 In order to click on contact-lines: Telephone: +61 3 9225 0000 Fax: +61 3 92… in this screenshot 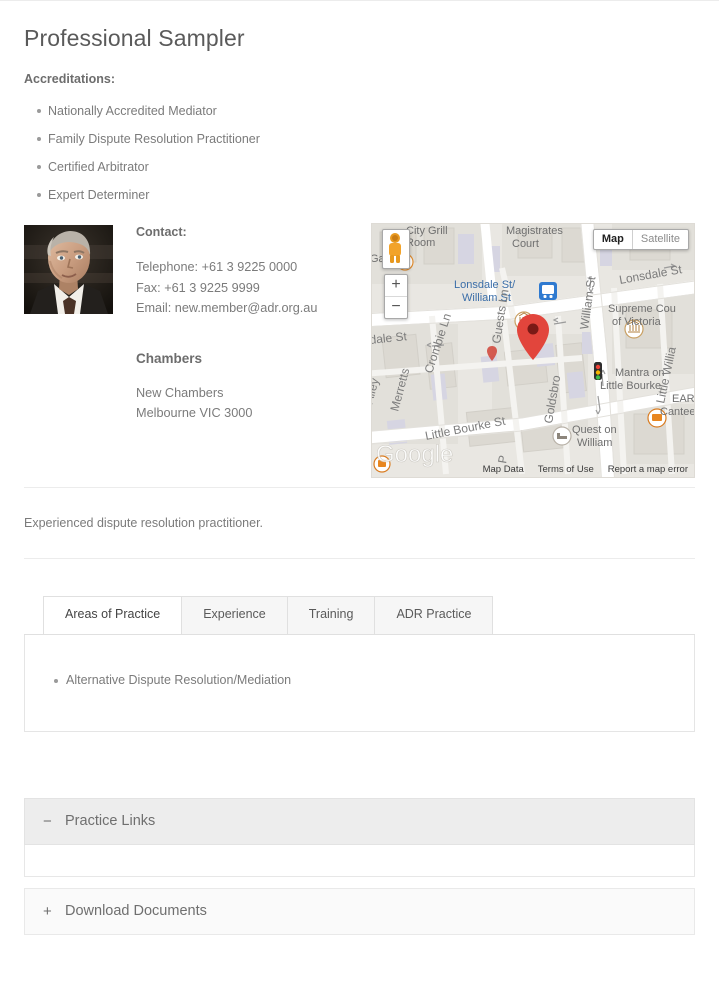, I will do `click(256, 288)`.